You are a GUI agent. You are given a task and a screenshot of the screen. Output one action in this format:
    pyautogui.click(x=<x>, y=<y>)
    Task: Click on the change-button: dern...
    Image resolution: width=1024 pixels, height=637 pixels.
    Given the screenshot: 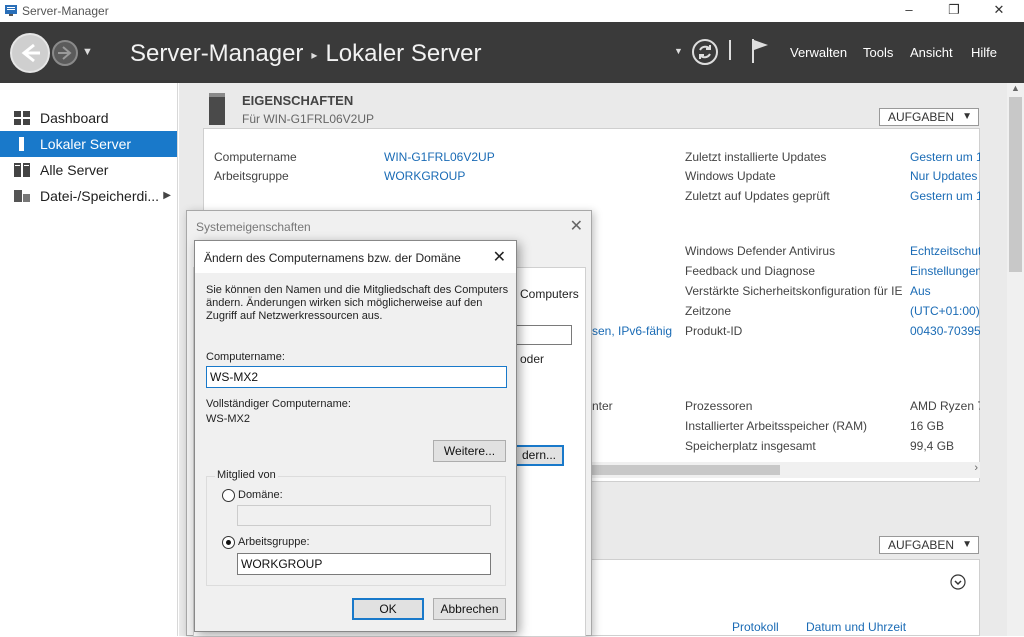 What is the action you would take?
    pyautogui.click(x=539, y=455)
    